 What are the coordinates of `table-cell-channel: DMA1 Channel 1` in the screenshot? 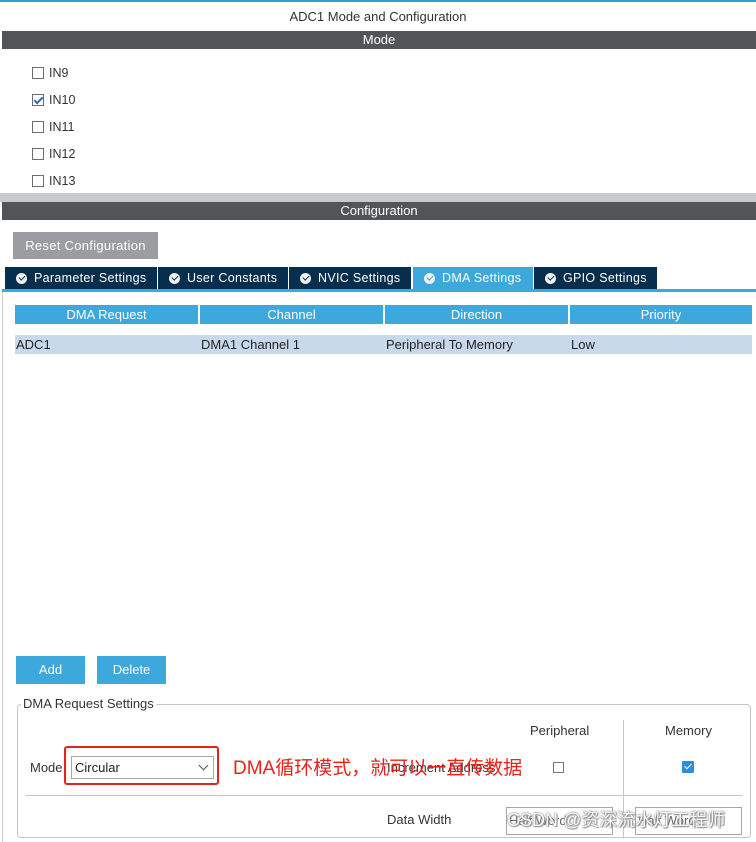 It's located at (292, 344).